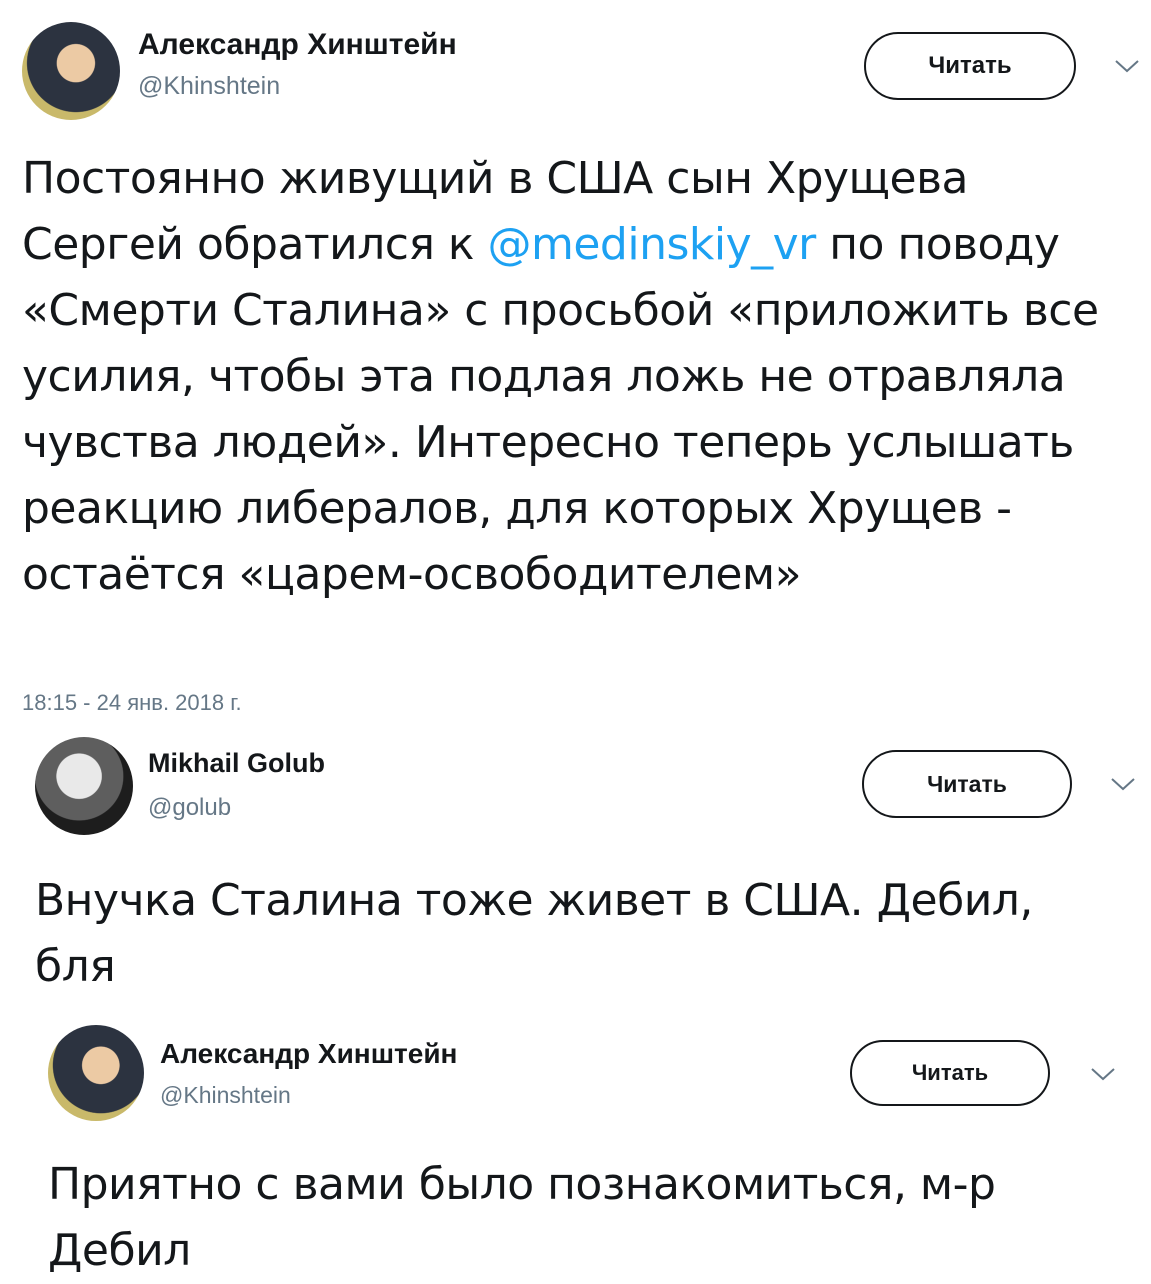 Image resolution: width=1151 pixels, height=1284 pixels. I want to click on author-handle: @golub, so click(189, 808).